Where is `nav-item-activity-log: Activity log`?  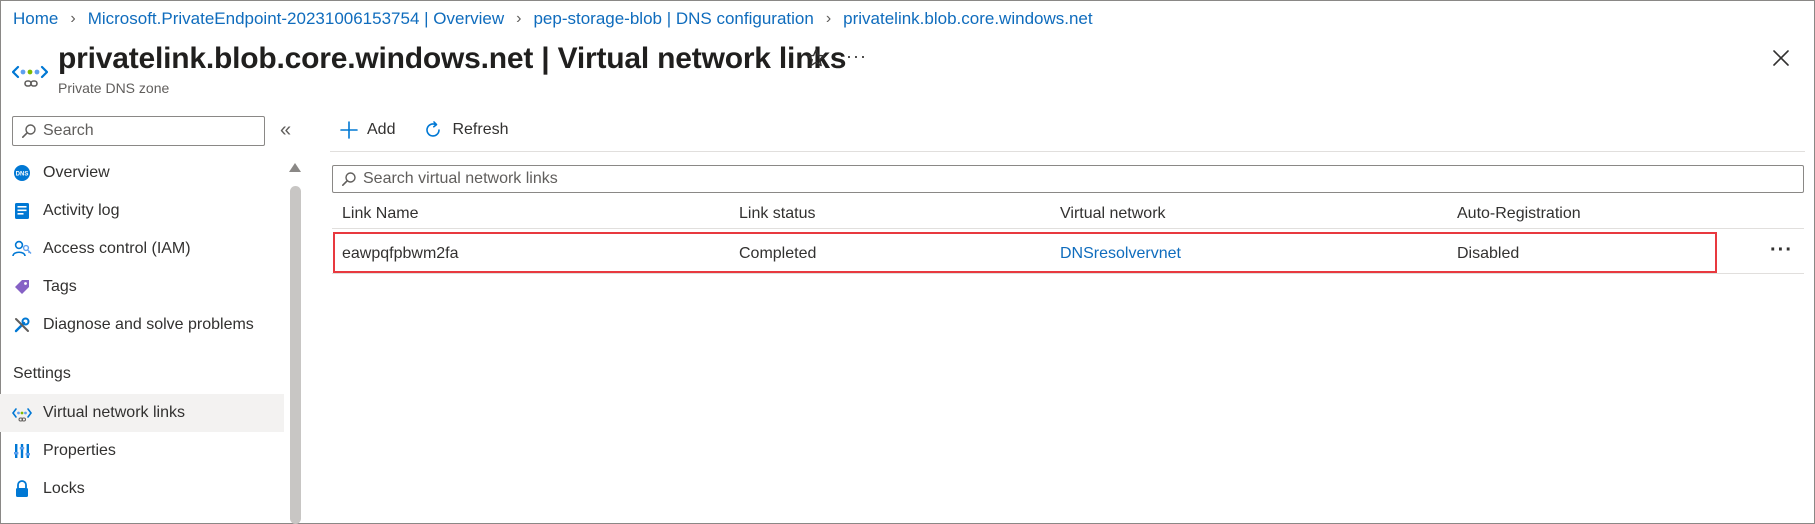
nav-item-activity-log: Activity log is located at coordinates (142, 211).